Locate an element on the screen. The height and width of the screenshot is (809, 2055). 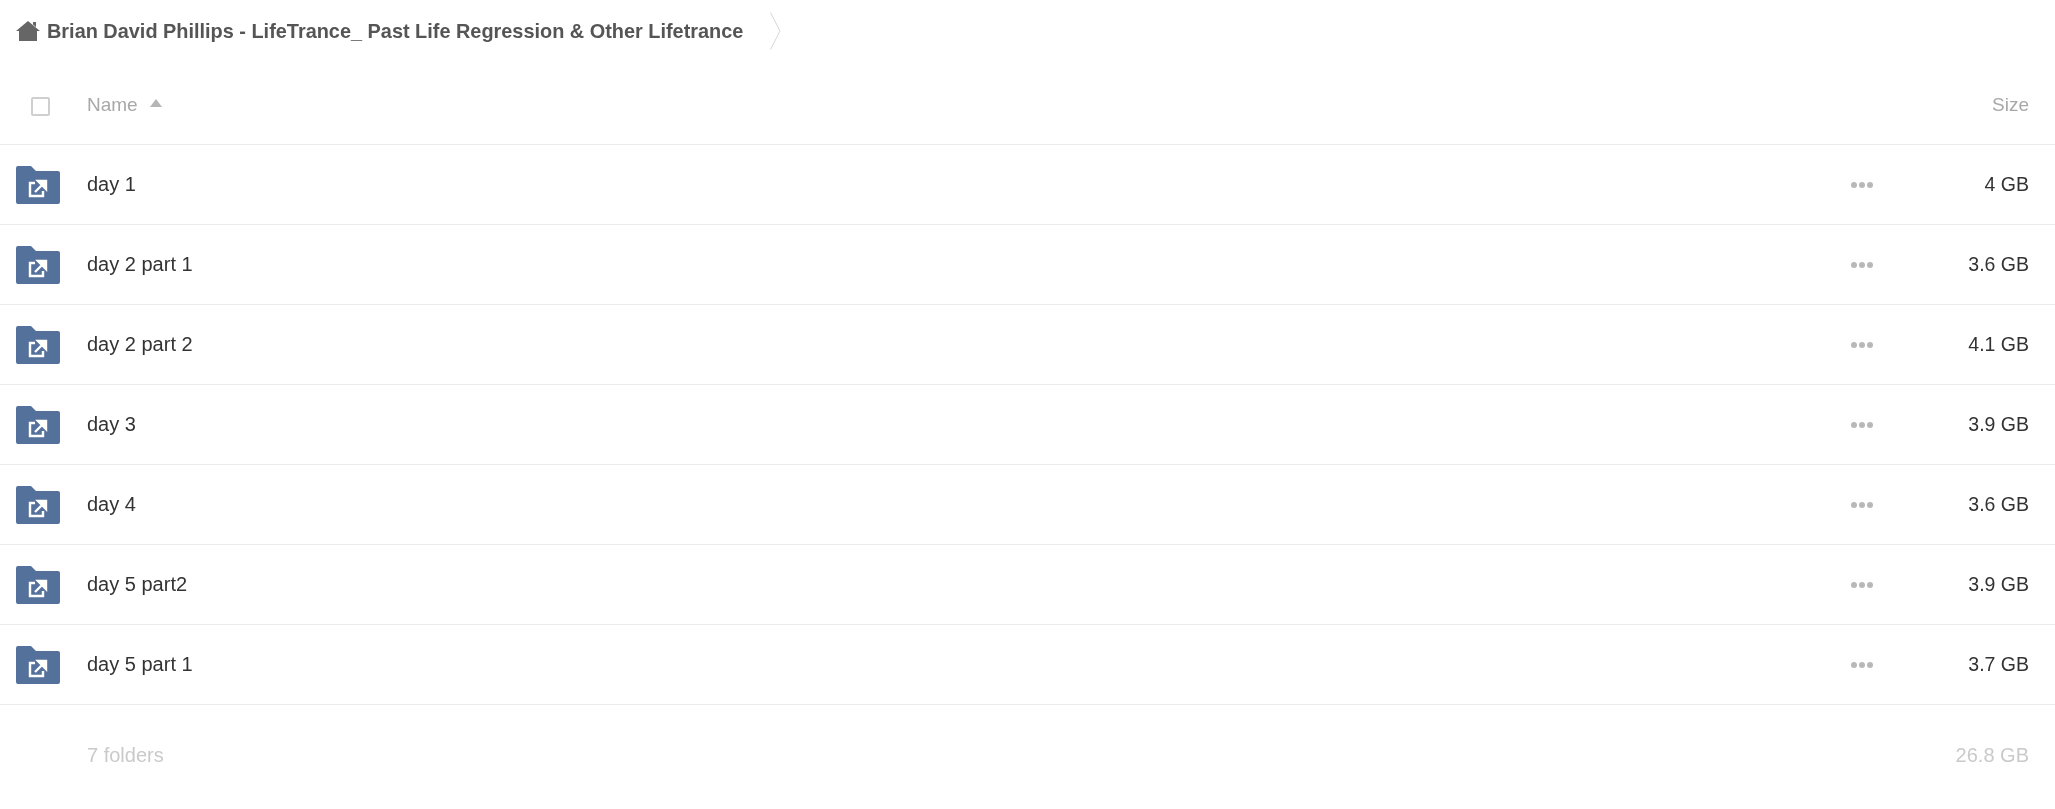
folder-name: day 2 part 1 is located at coordinates (140, 264).